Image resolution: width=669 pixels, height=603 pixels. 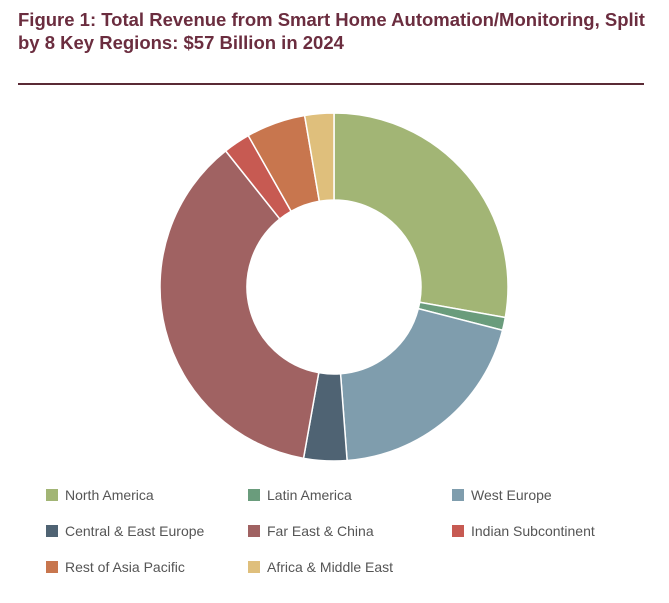 What do you see at coordinates (125, 567) in the screenshot?
I see `legend-label: Rest of Asia Pacific` at bounding box center [125, 567].